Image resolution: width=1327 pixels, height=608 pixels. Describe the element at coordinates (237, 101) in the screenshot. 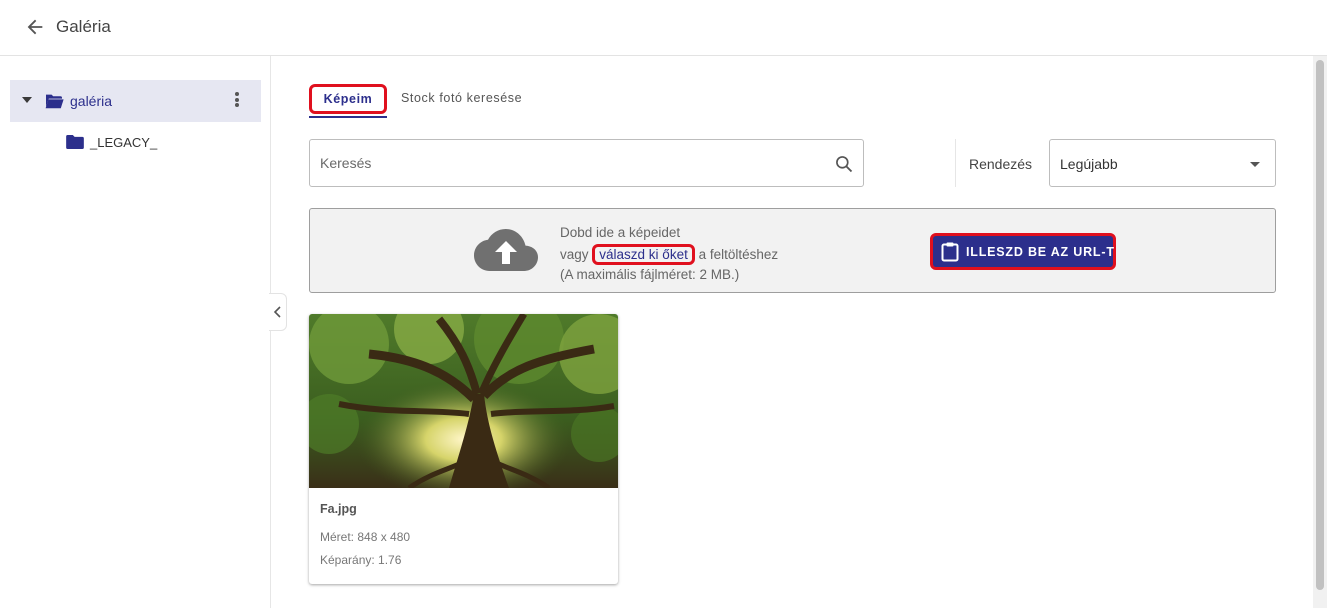

I see `more-vert-icon` at that location.